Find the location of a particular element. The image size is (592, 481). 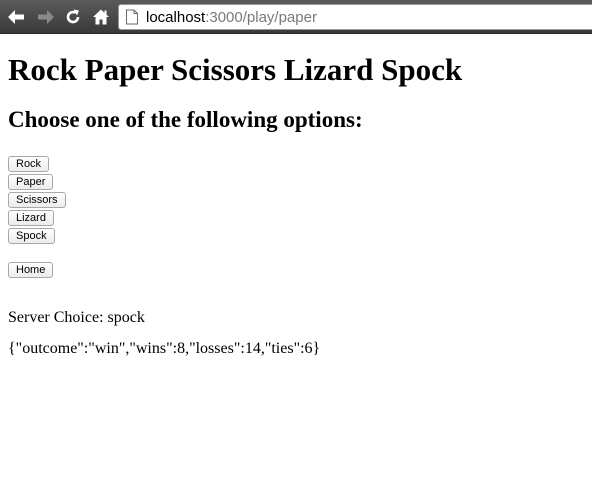

back-button is located at coordinates (16, 17).